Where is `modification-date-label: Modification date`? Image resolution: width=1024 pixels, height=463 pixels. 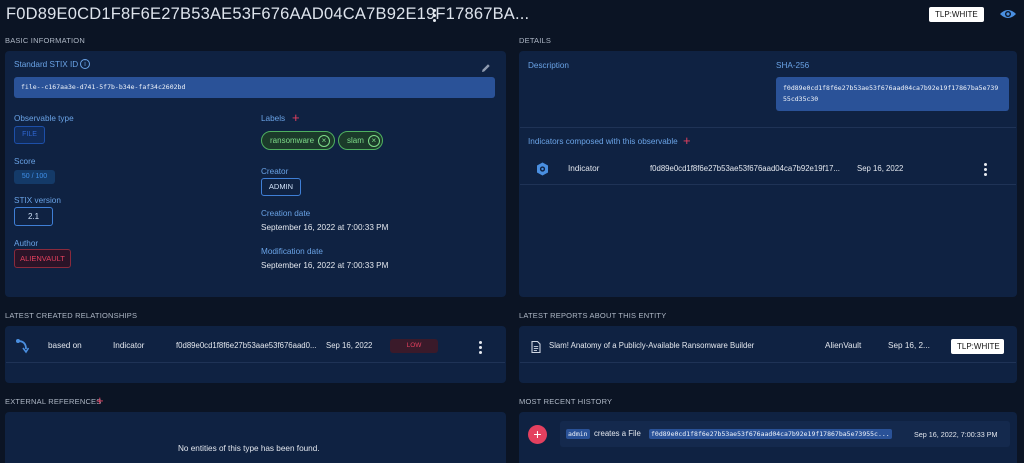 modification-date-label: Modification date is located at coordinates (292, 251).